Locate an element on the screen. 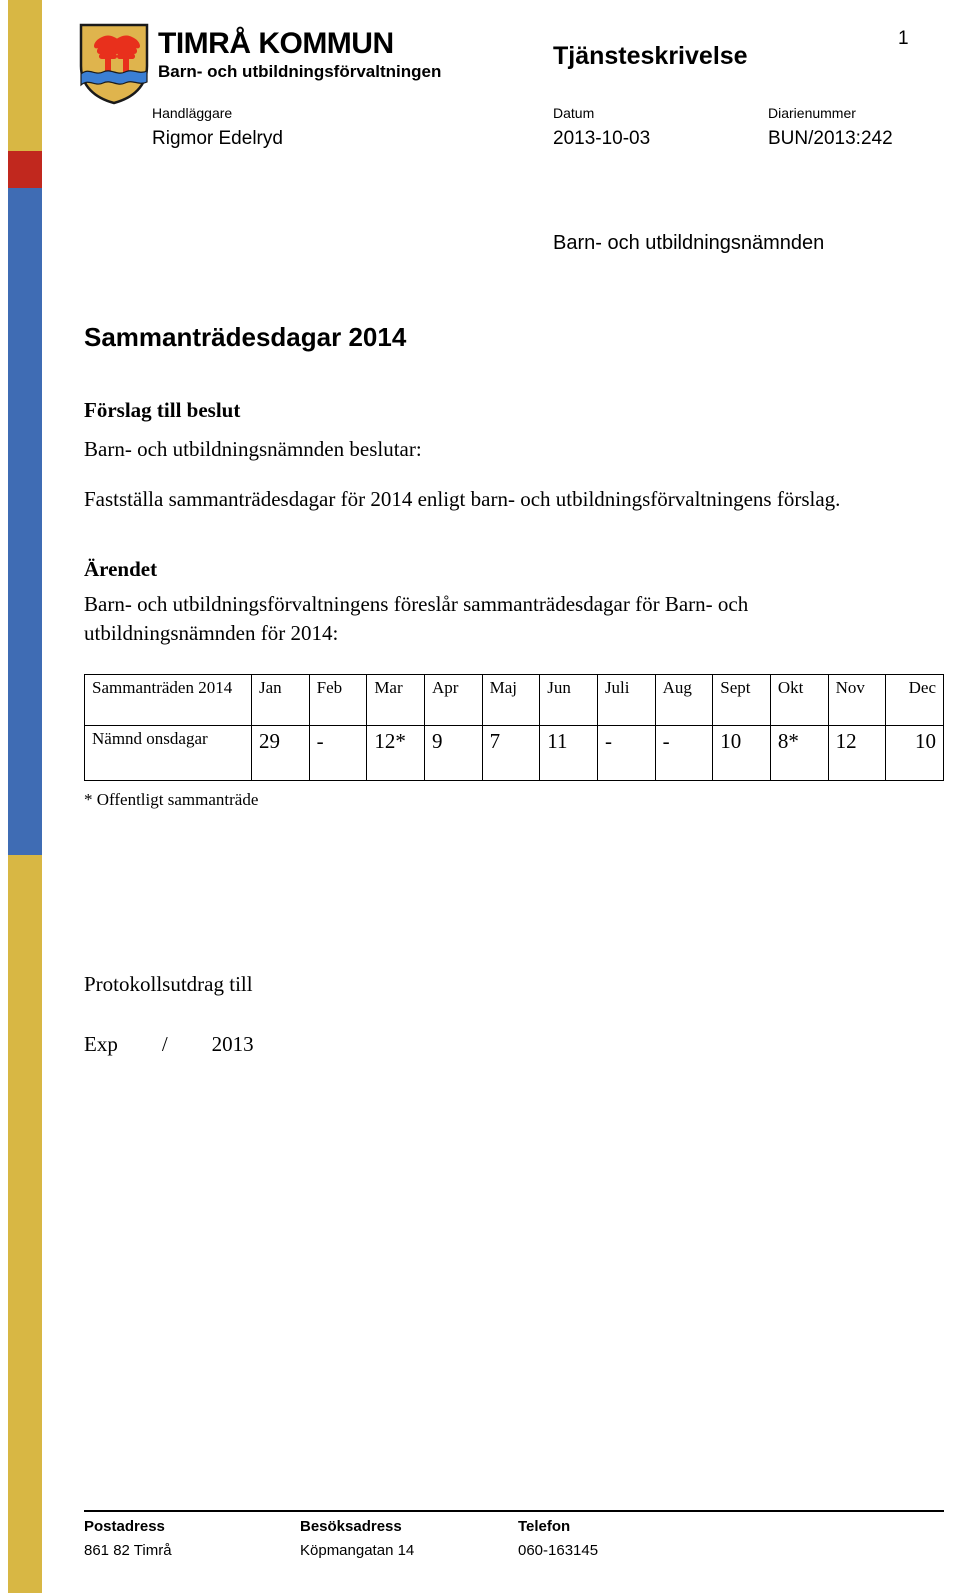  table-month-header: Mar is located at coordinates (395, 700).